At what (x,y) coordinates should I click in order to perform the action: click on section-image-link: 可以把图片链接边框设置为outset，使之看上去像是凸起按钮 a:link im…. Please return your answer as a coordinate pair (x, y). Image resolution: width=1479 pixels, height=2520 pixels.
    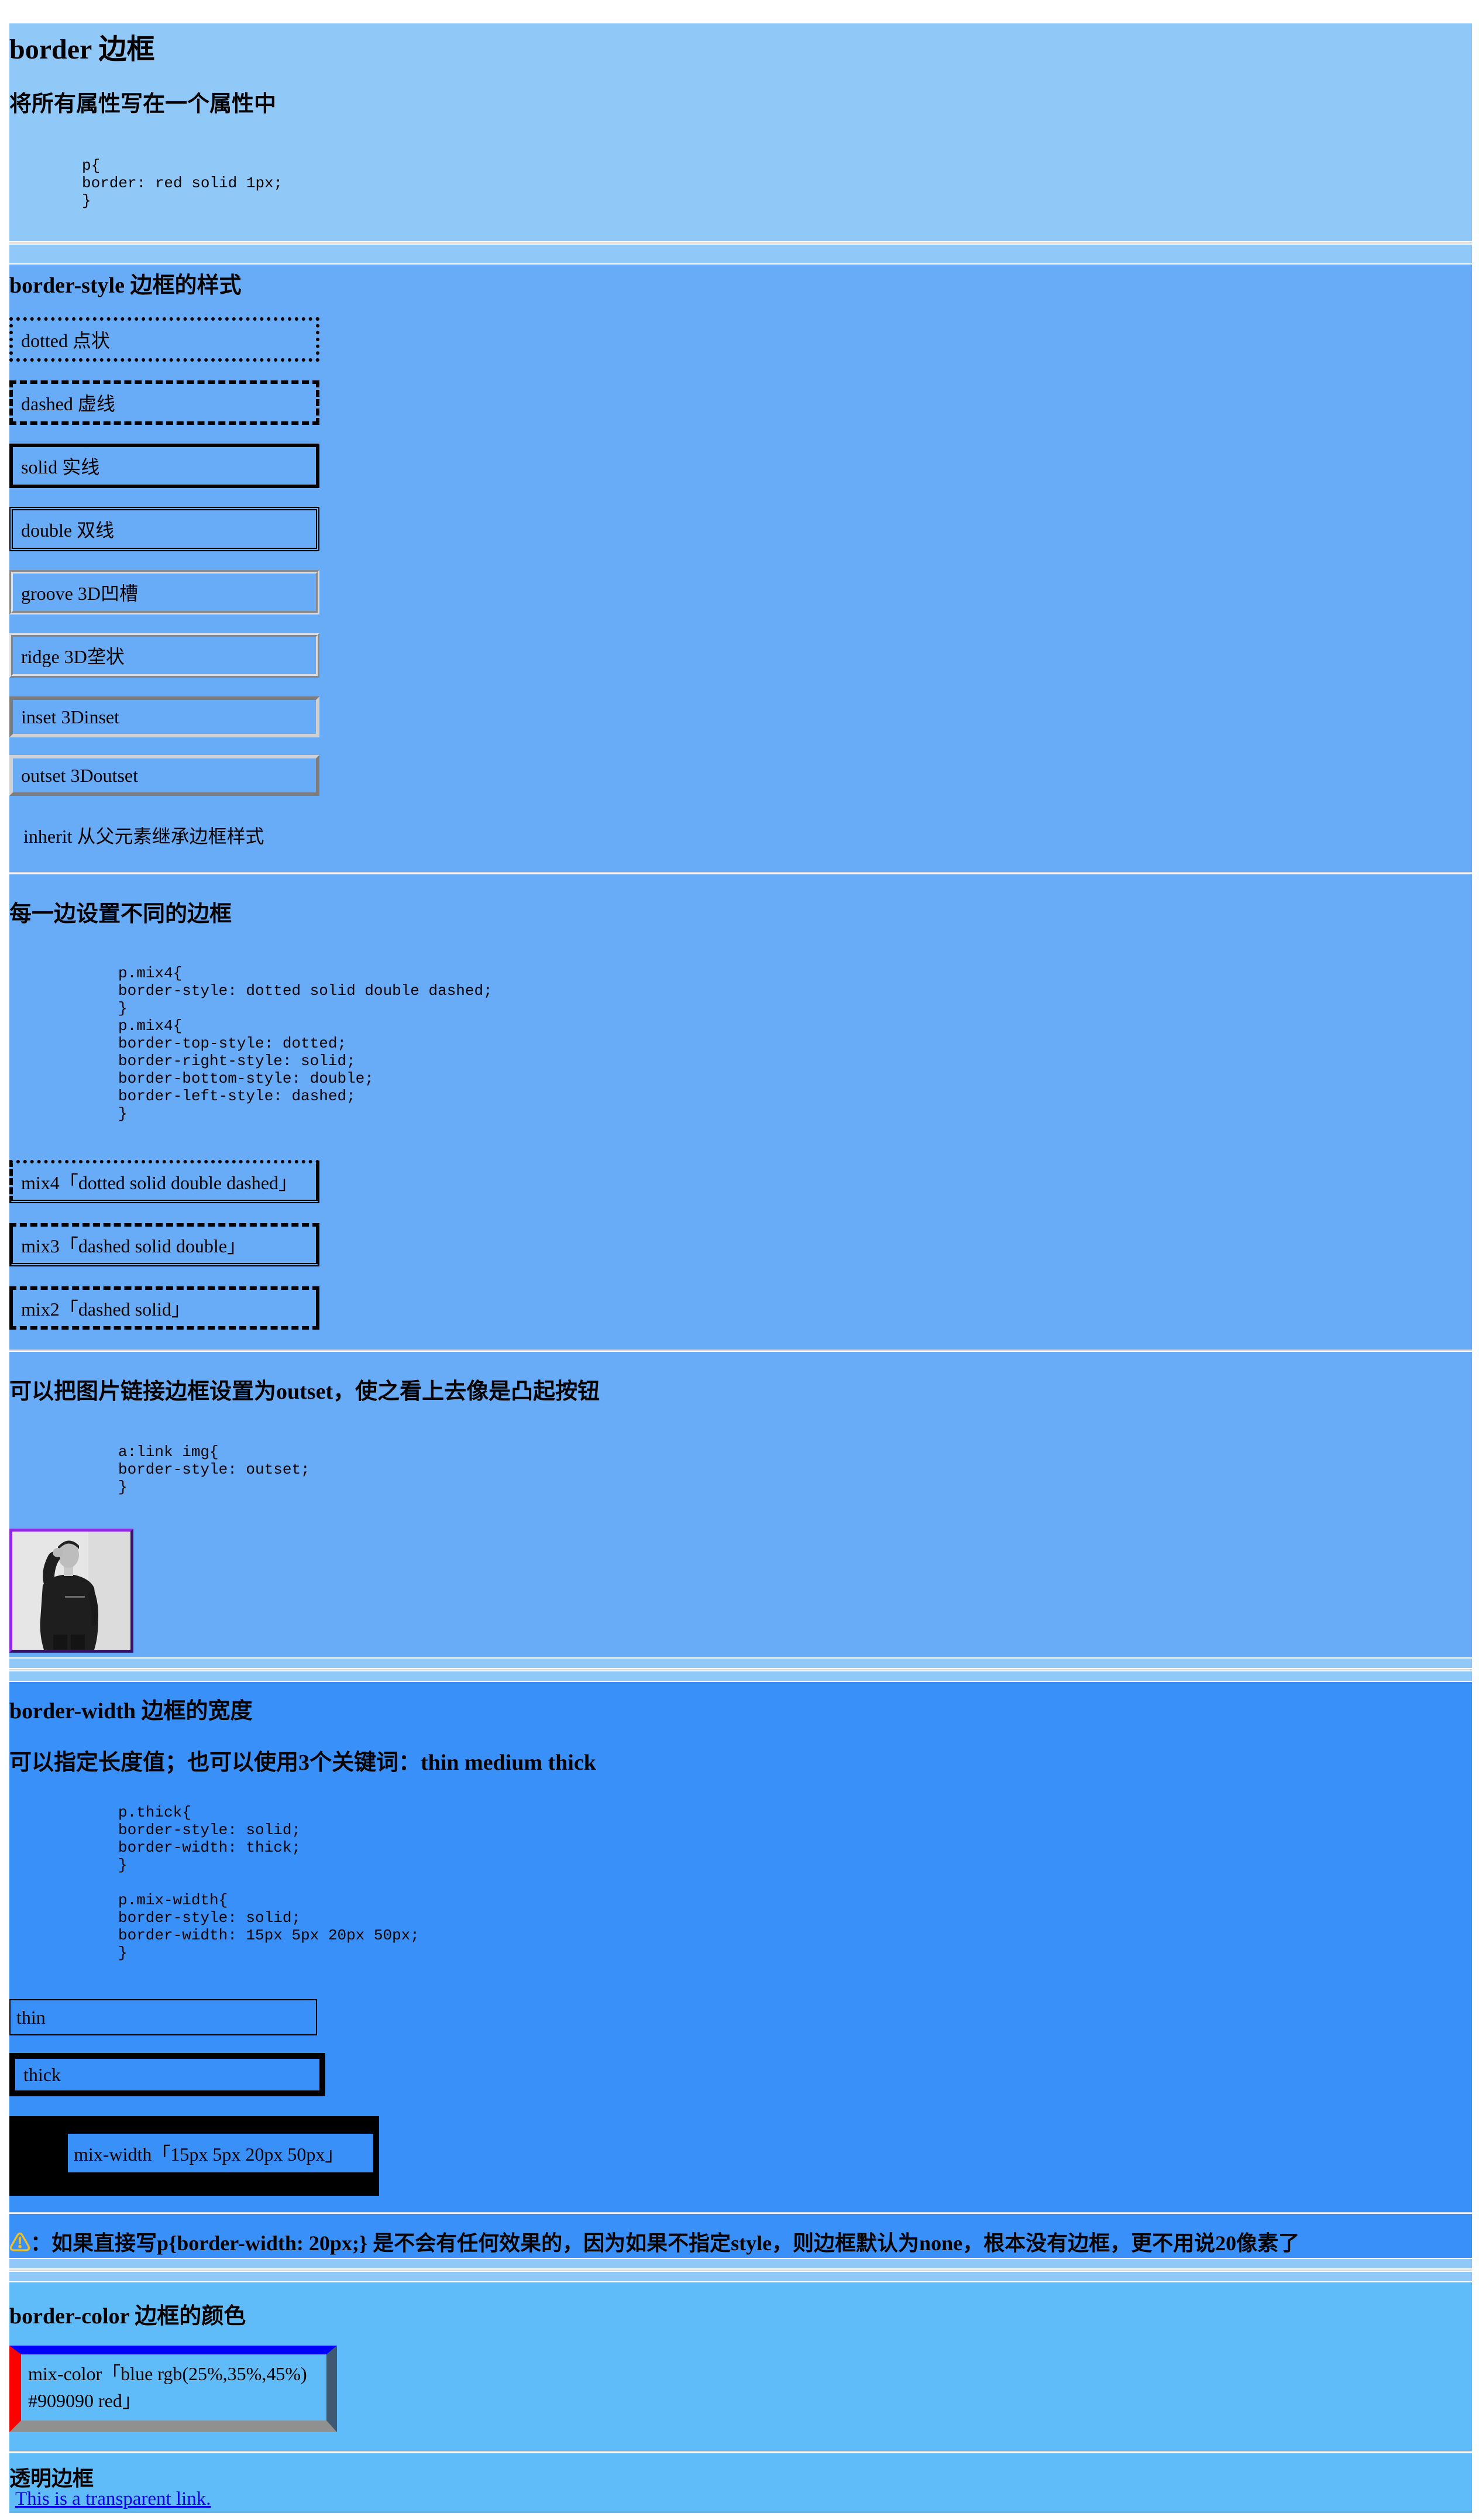
    Looking at the image, I should click on (740, 1504).